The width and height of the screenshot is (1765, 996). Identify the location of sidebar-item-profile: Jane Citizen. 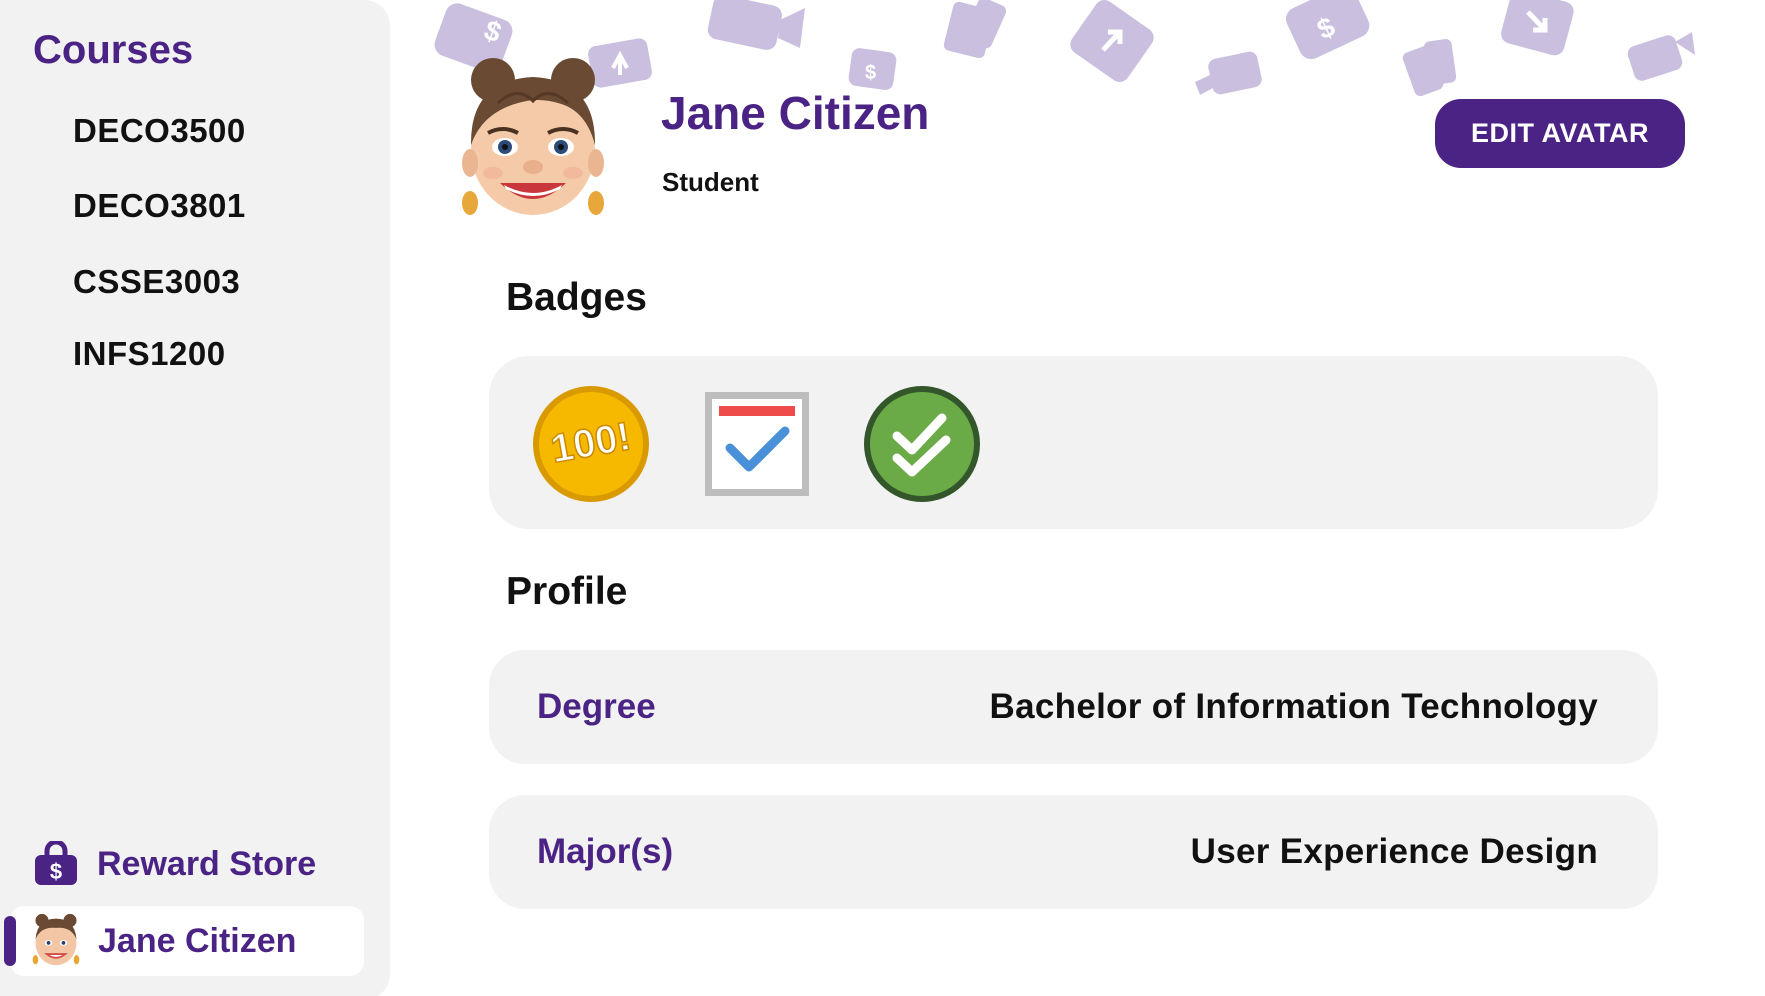
(184, 941).